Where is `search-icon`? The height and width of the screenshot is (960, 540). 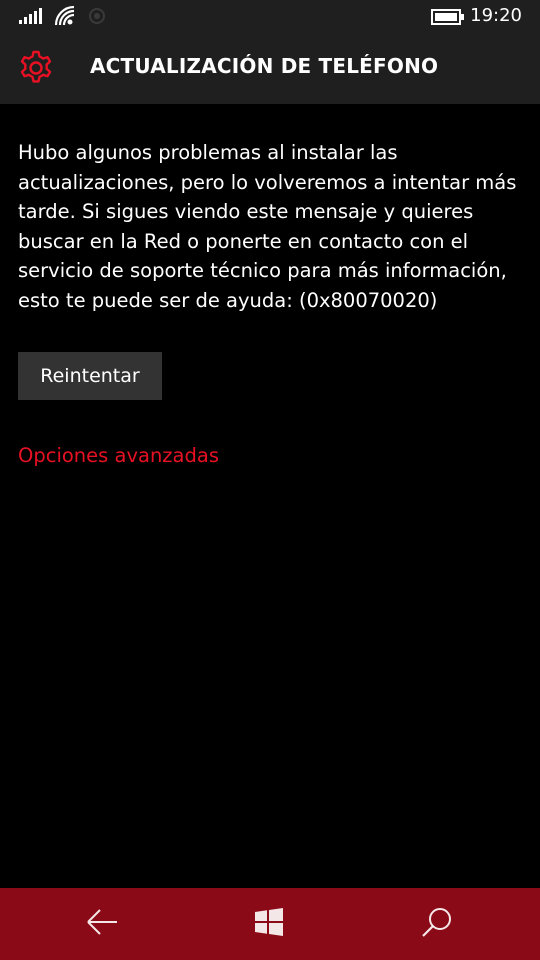
search-icon is located at coordinates (437, 924).